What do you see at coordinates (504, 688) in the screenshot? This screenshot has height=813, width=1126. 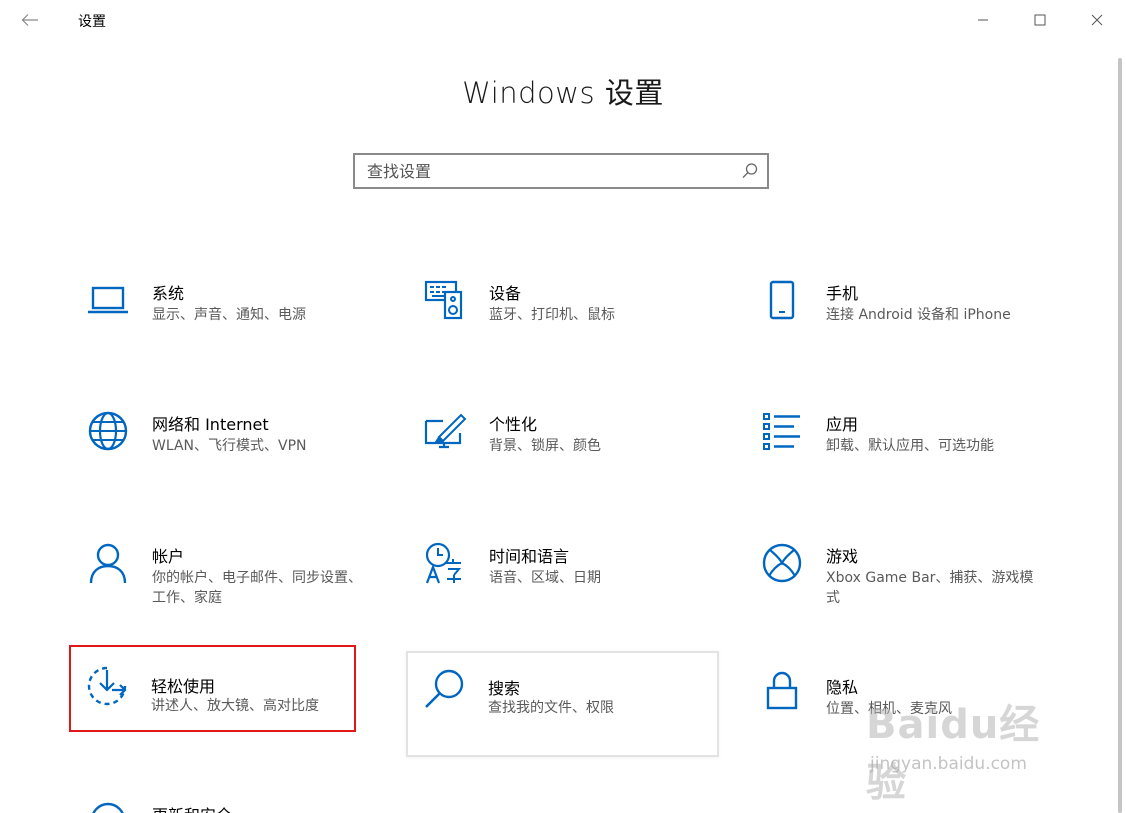 I see `tile-title: 搜索` at bounding box center [504, 688].